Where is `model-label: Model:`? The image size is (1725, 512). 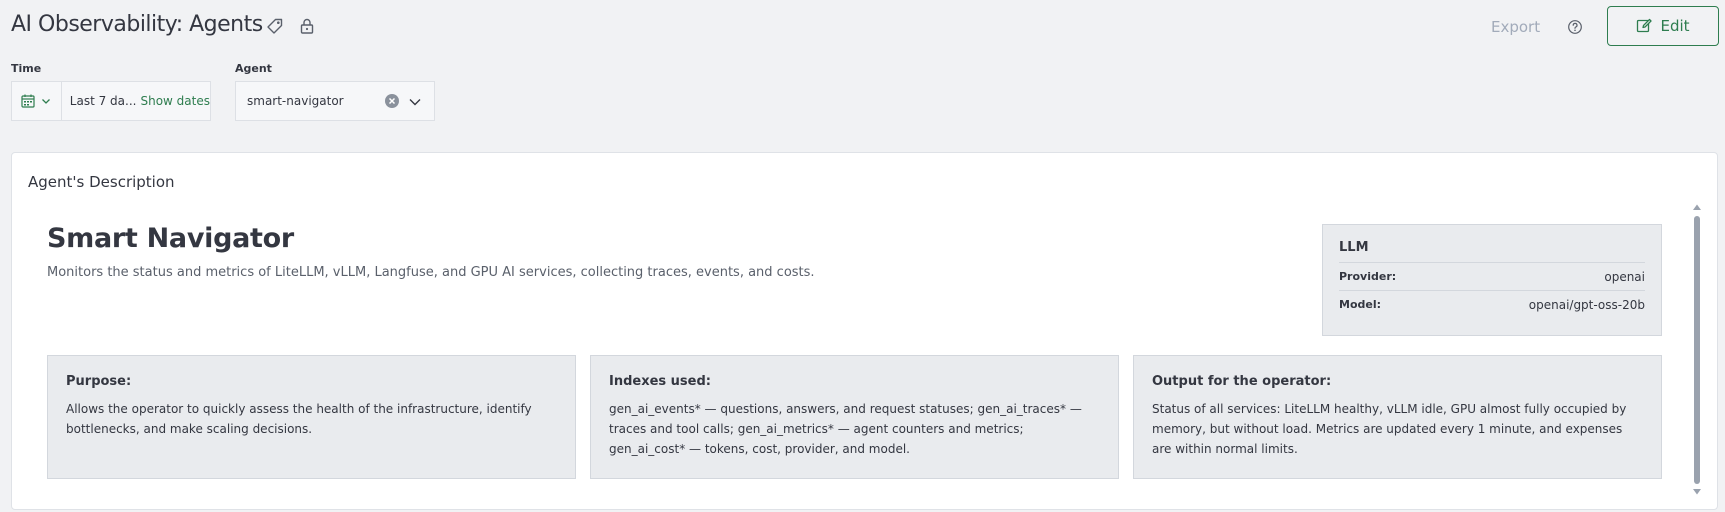
model-label: Model: is located at coordinates (1360, 304).